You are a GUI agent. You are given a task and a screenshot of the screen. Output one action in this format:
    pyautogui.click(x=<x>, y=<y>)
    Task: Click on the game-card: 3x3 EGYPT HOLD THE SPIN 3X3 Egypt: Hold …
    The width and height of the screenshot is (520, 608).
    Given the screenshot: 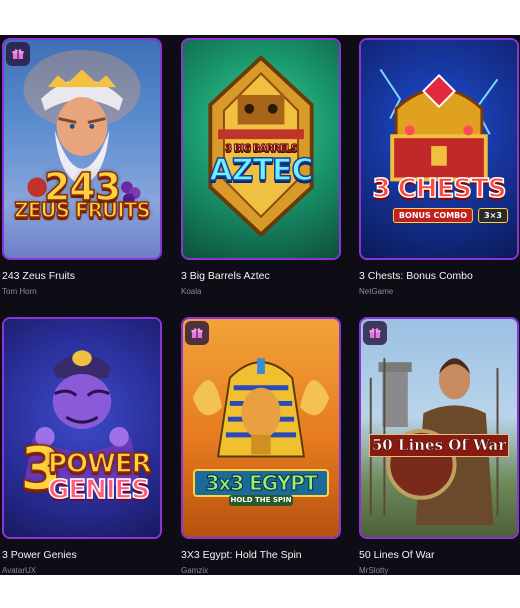 What is the action you would take?
    pyautogui.click(x=261, y=446)
    